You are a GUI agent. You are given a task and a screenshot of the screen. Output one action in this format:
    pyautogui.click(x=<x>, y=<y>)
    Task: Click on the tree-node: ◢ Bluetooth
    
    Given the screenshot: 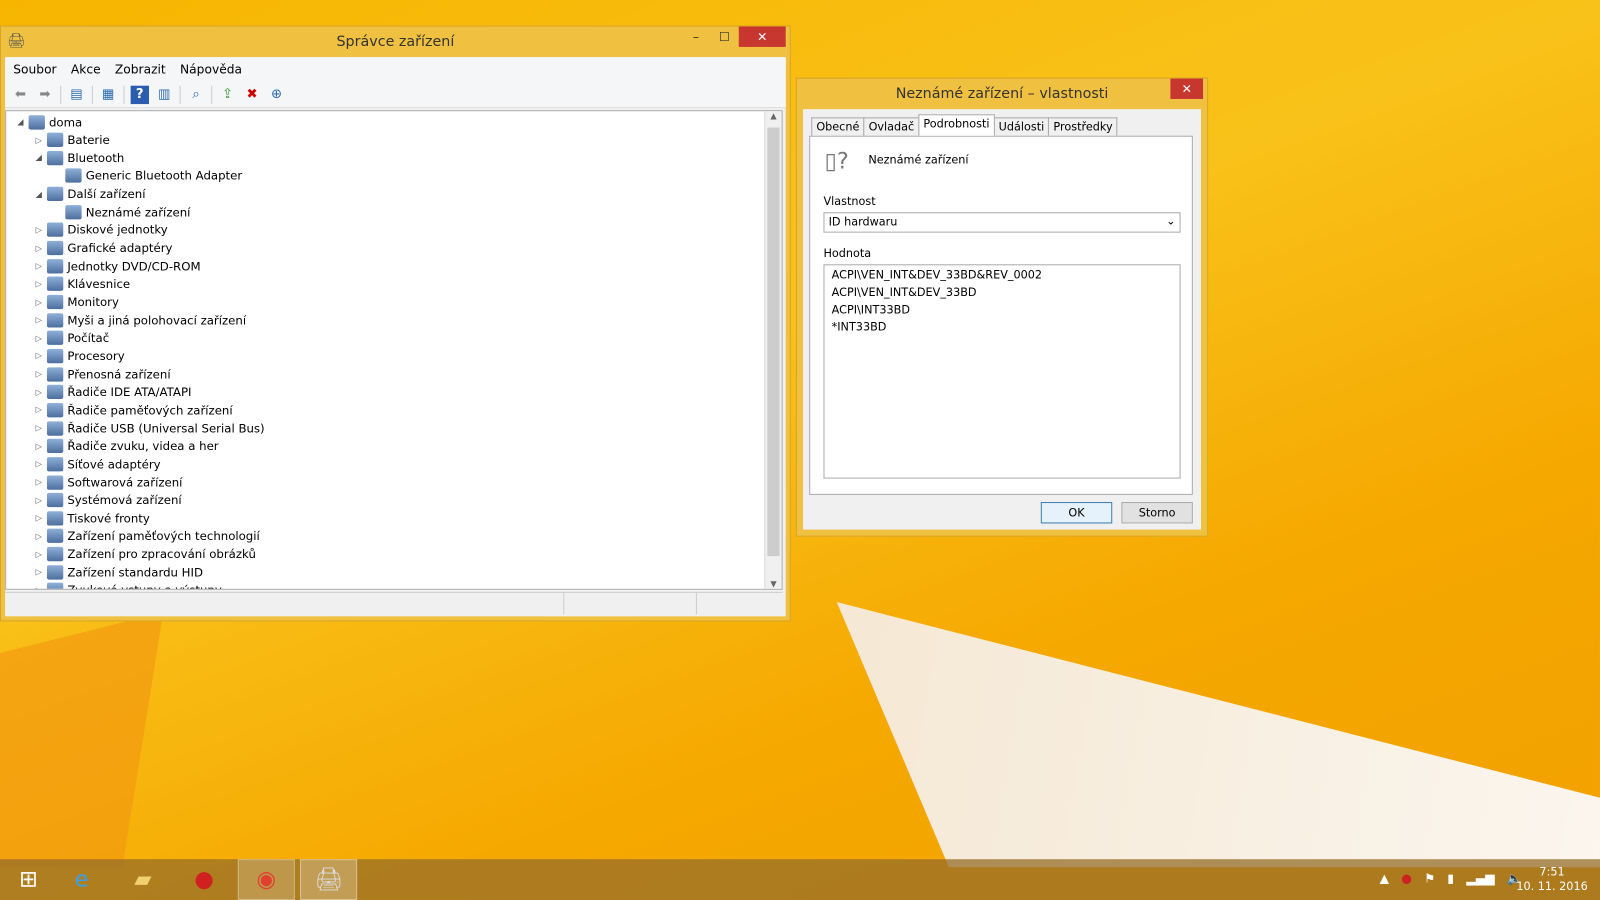 What is the action you would take?
    pyautogui.click(x=78, y=157)
    